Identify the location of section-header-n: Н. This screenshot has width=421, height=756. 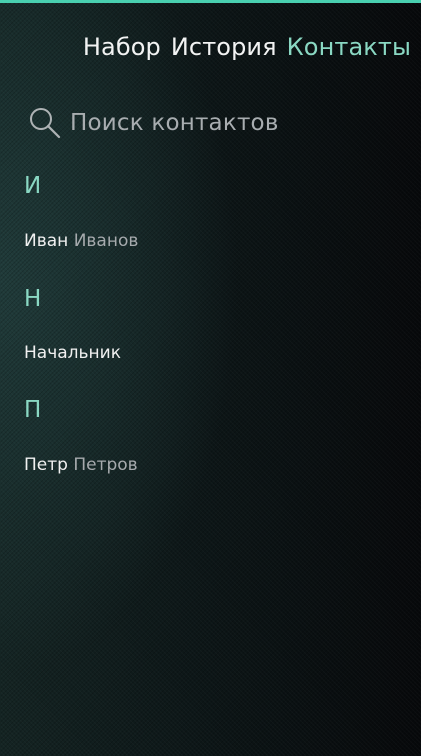
(33, 299).